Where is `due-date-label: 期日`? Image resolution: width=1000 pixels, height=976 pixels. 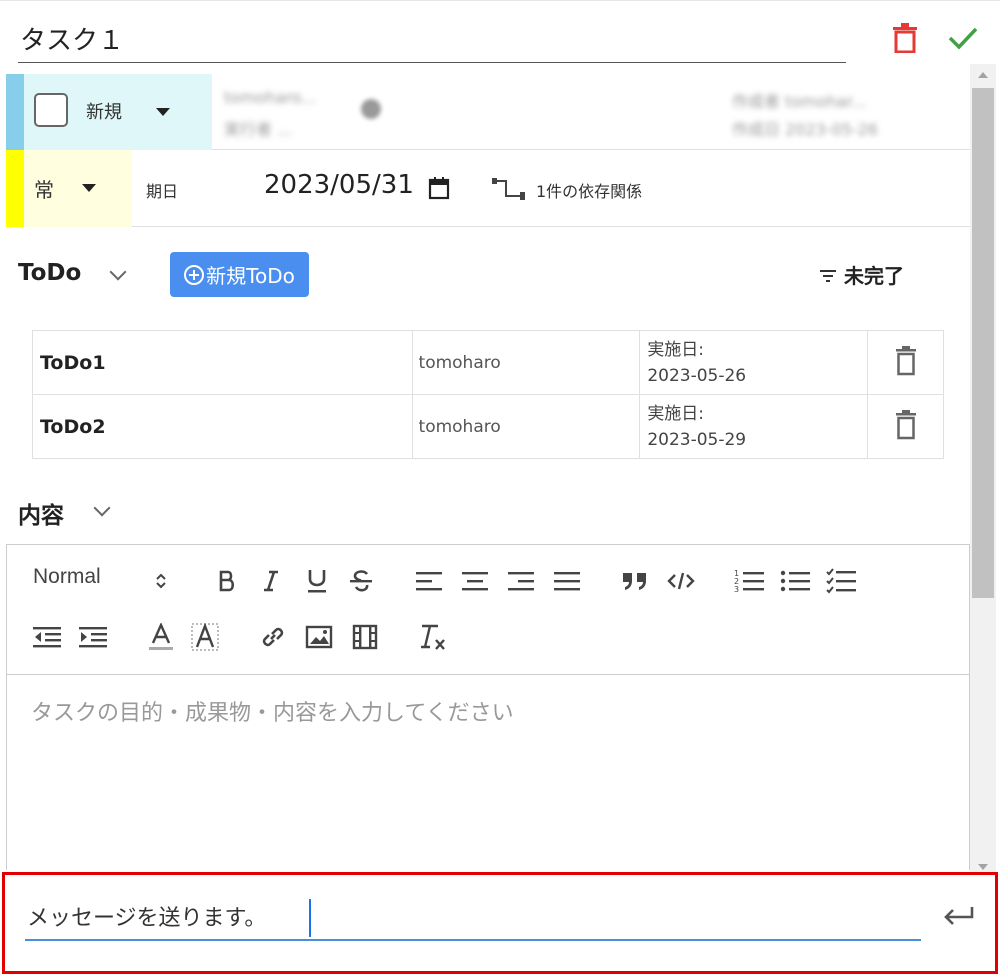
due-date-label: 期日 is located at coordinates (162, 191).